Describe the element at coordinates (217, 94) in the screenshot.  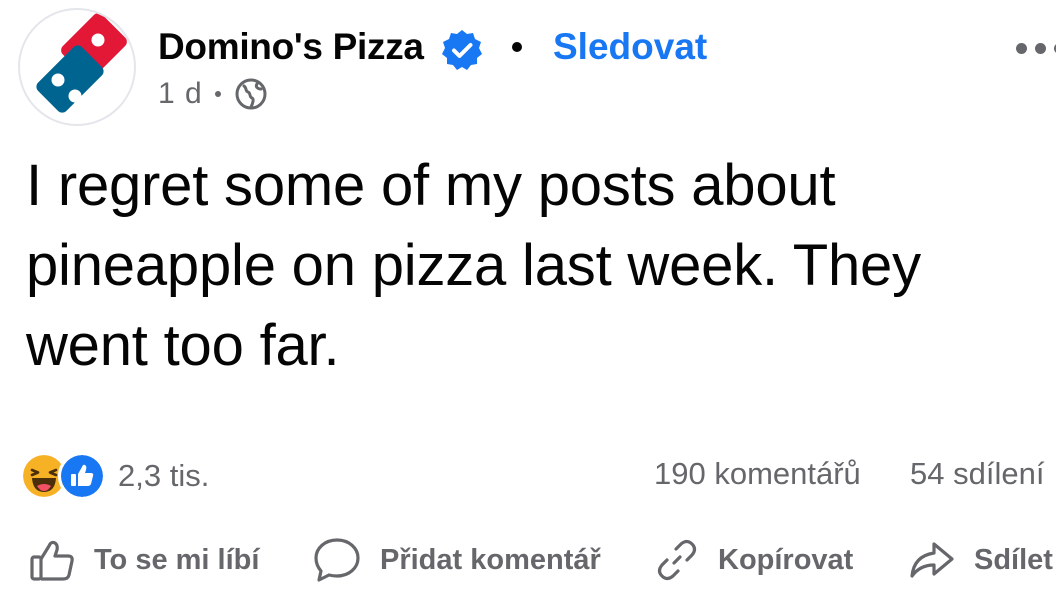
I see `meta-separator-dot` at that location.